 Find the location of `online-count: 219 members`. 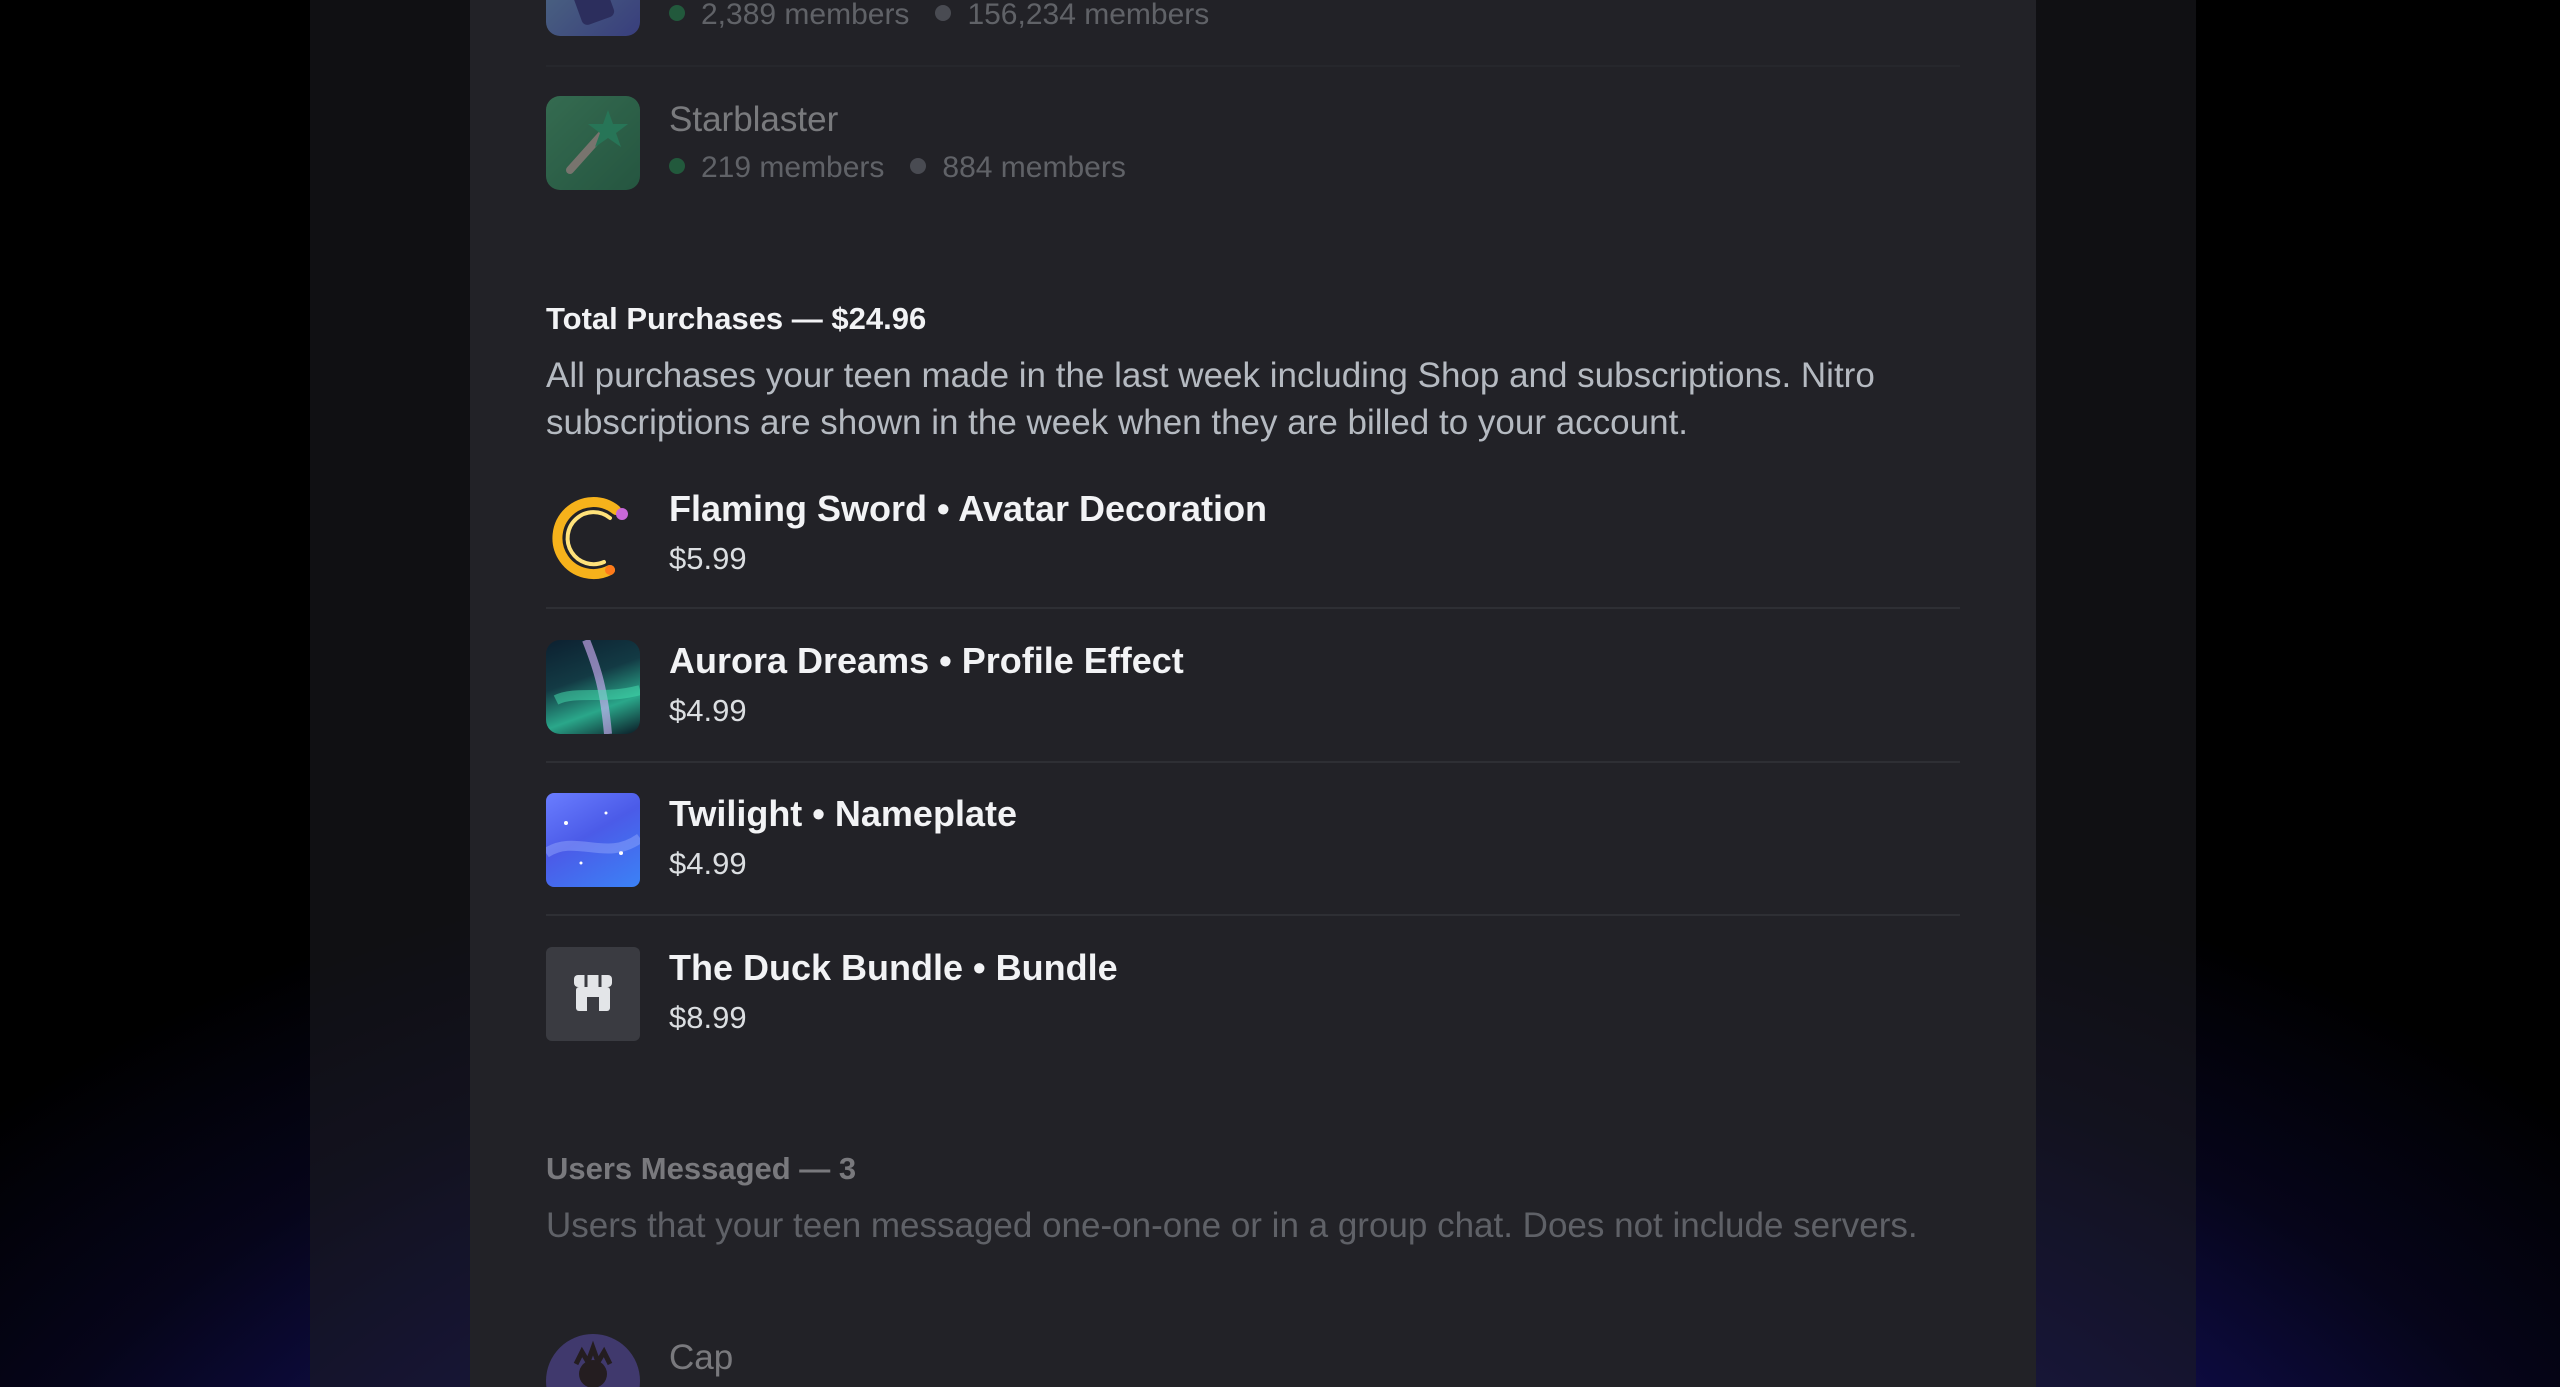

online-count: 219 members is located at coordinates (793, 167).